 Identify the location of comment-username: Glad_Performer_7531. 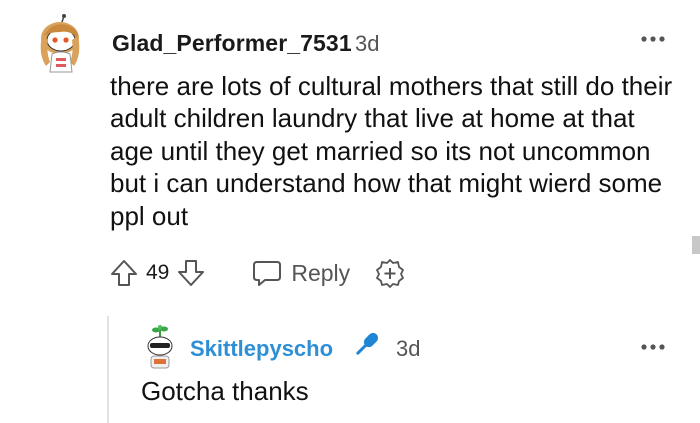
(232, 43).